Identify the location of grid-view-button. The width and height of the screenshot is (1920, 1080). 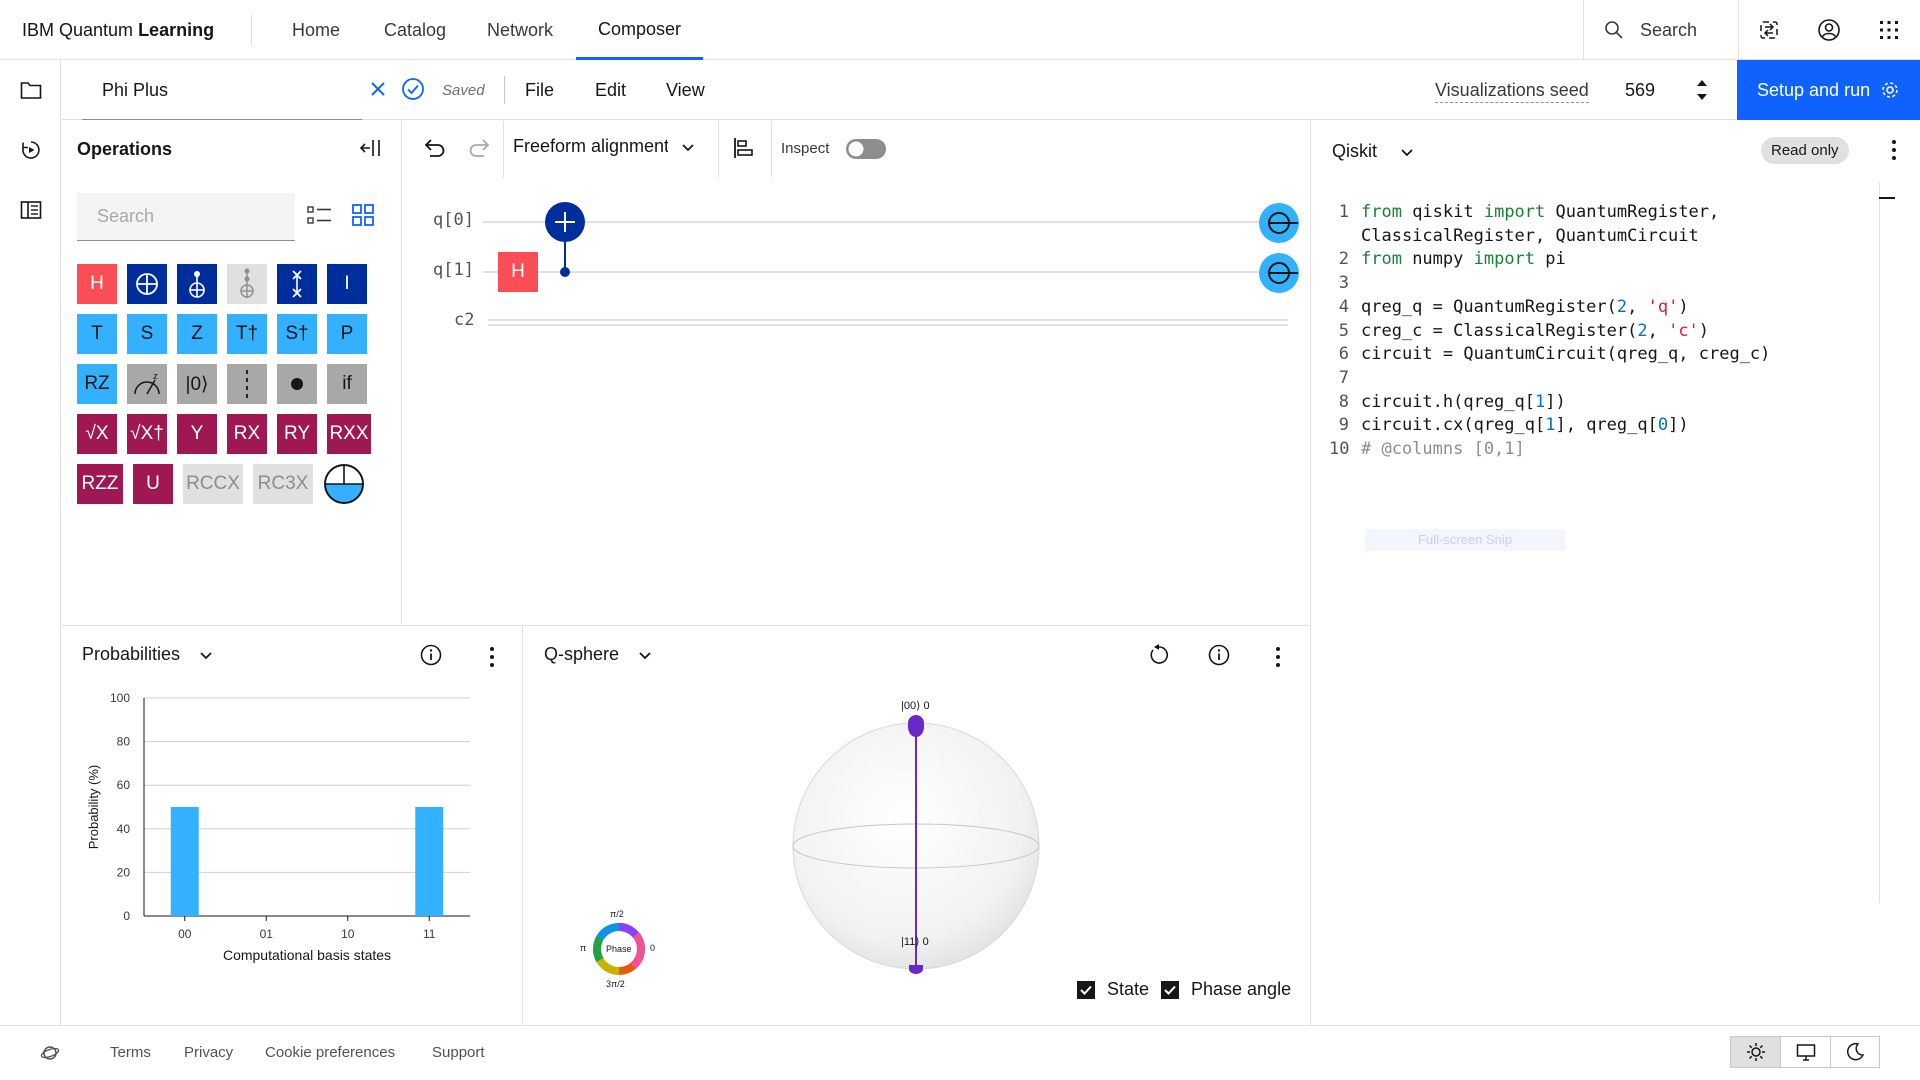
(363, 217).